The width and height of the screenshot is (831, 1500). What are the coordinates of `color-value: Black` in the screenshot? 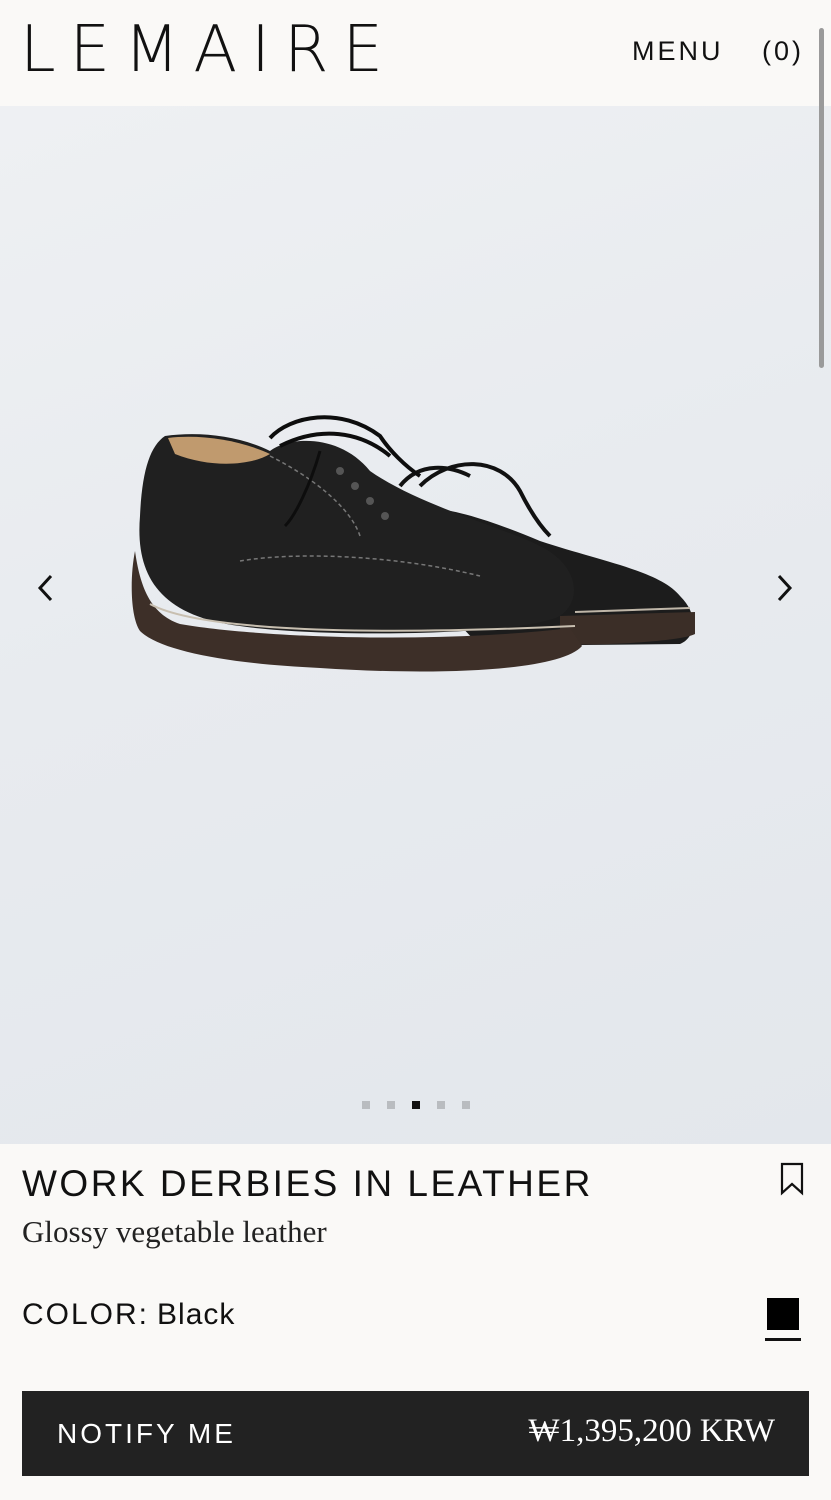 It's located at (196, 1314).